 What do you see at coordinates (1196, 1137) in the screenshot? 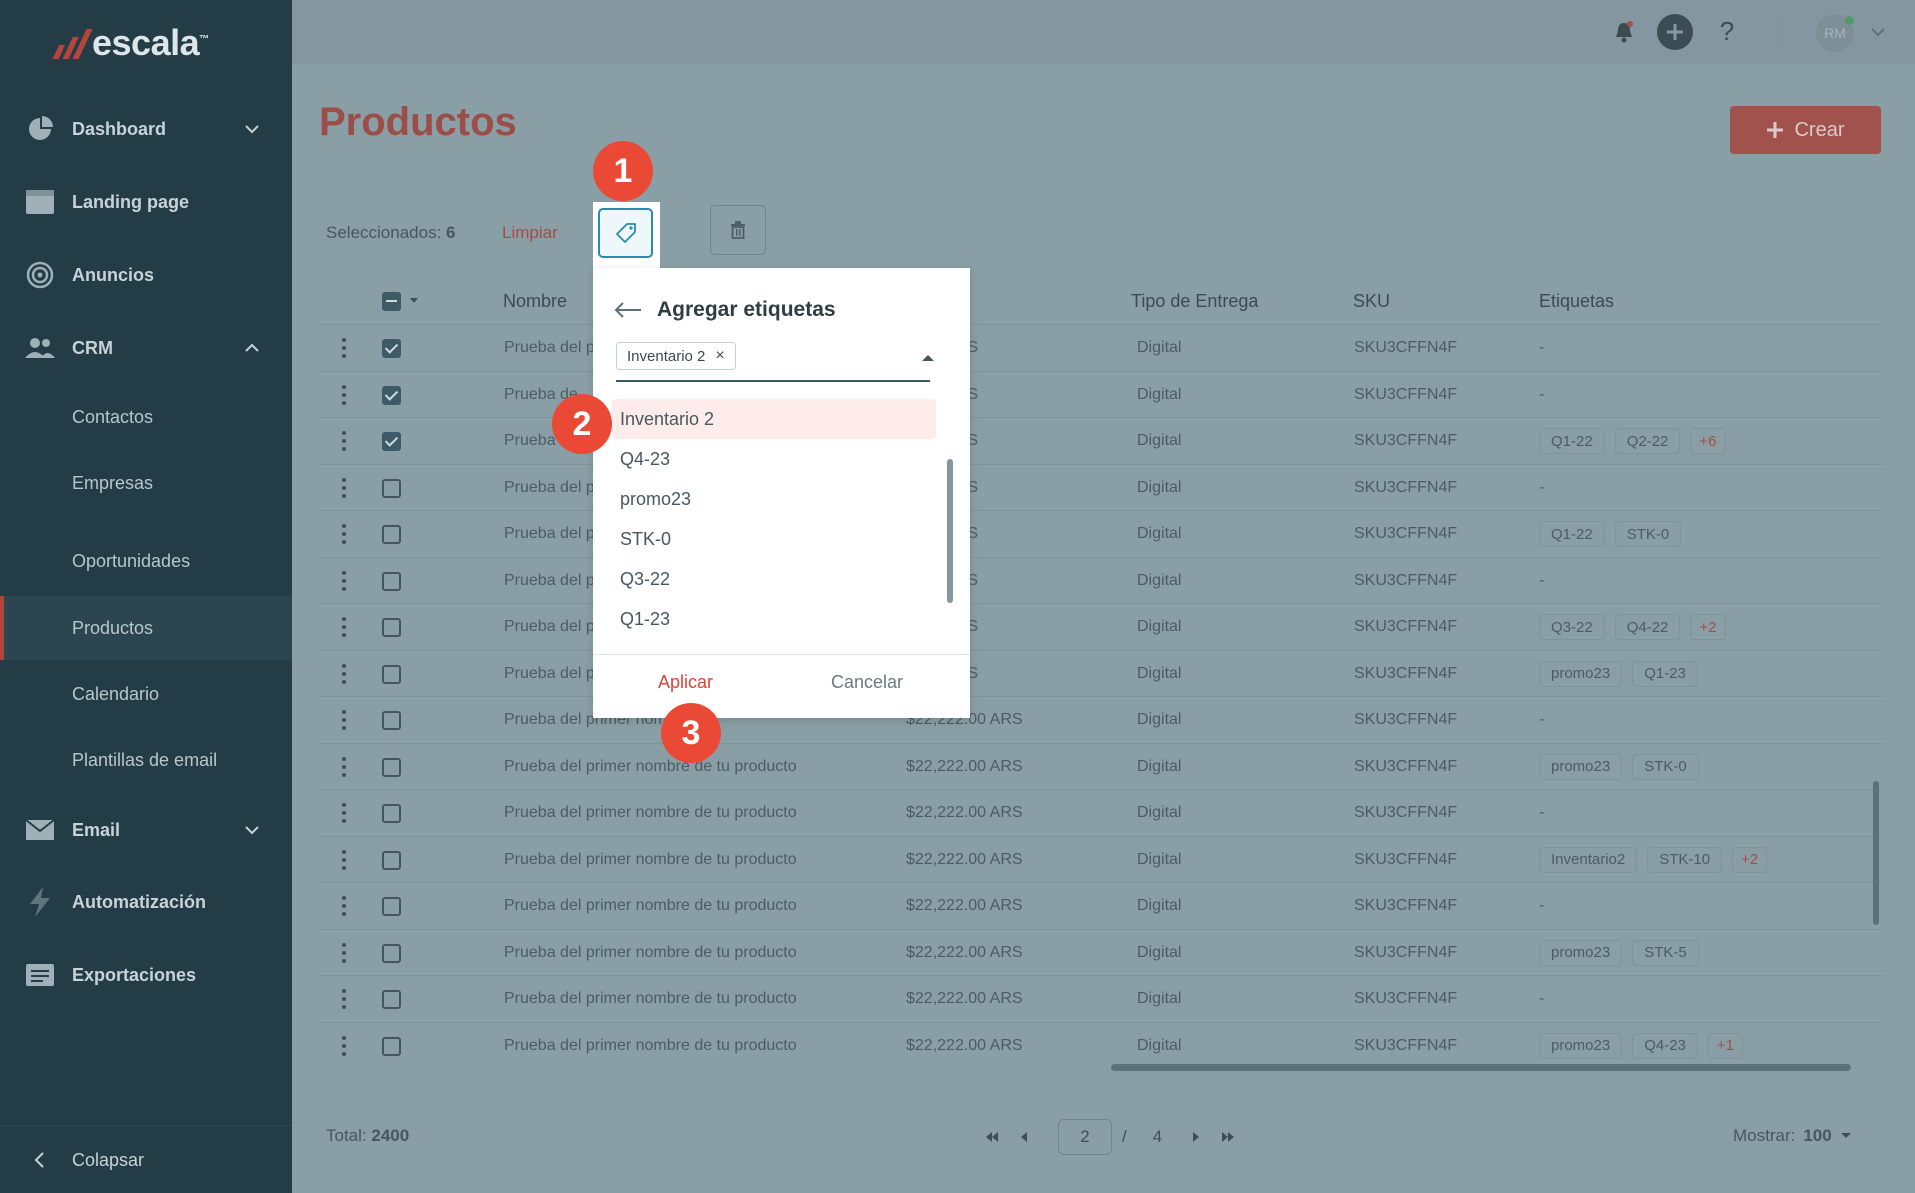
I see `next-page-icon` at bounding box center [1196, 1137].